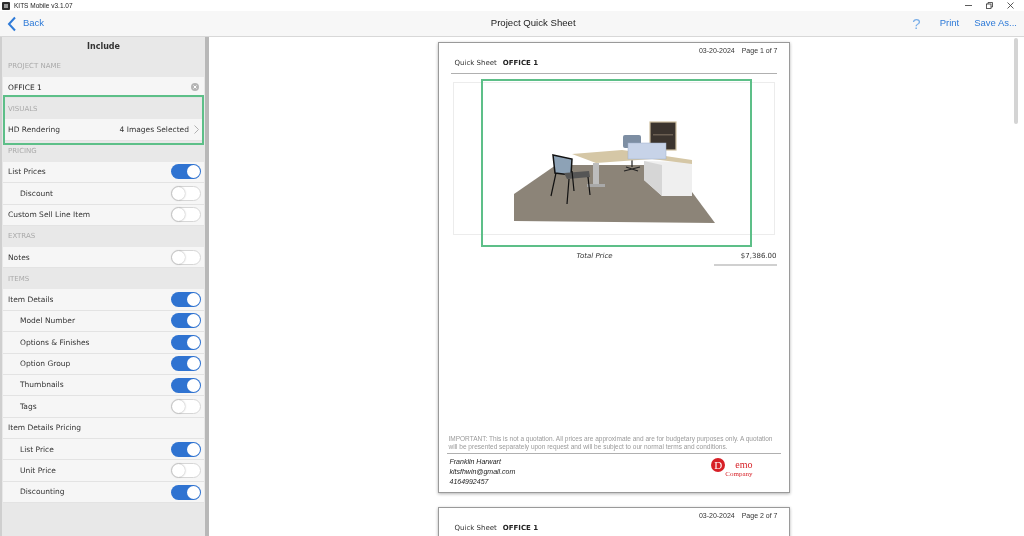 Image resolution: width=1024 pixels, height=536 pixels. What do you see at coordinates (6, 5) in the screenshot?
I see `app-icon` at bounding box center [6, 5].